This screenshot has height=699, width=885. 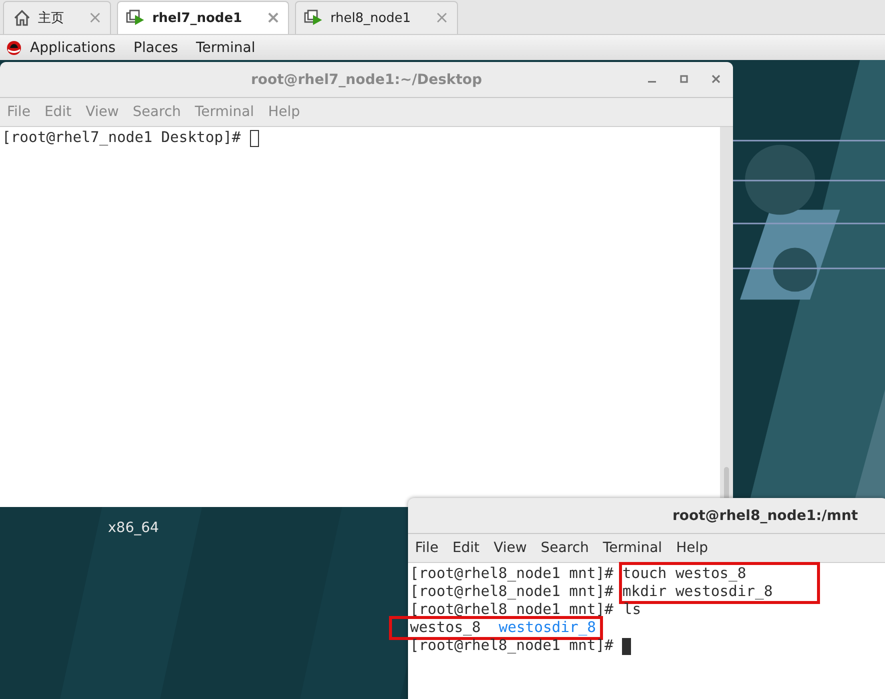 I want to click on close-icon, so click(x=716, y=79).